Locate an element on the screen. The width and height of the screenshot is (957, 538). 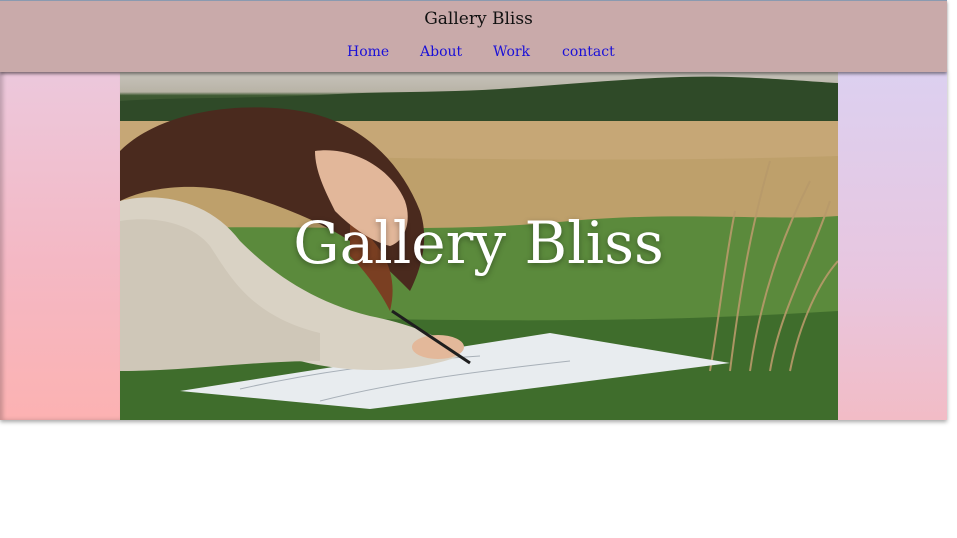
nav-link-work: Work is located at coordinates (511, 52).